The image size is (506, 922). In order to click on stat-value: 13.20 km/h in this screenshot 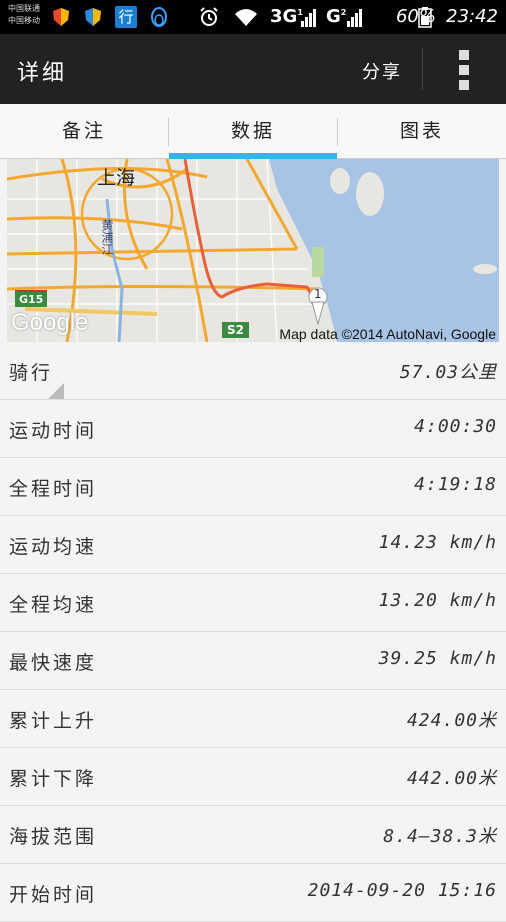, I will do `click(437, 600)`.